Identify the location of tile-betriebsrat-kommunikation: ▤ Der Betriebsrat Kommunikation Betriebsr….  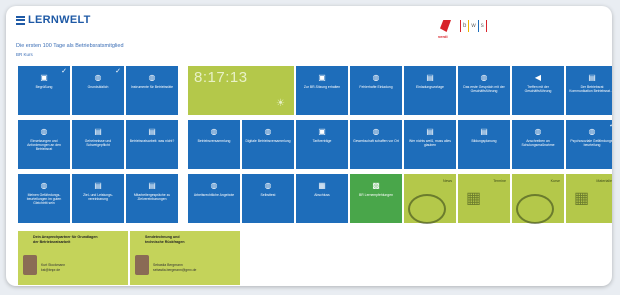
(589, 90).